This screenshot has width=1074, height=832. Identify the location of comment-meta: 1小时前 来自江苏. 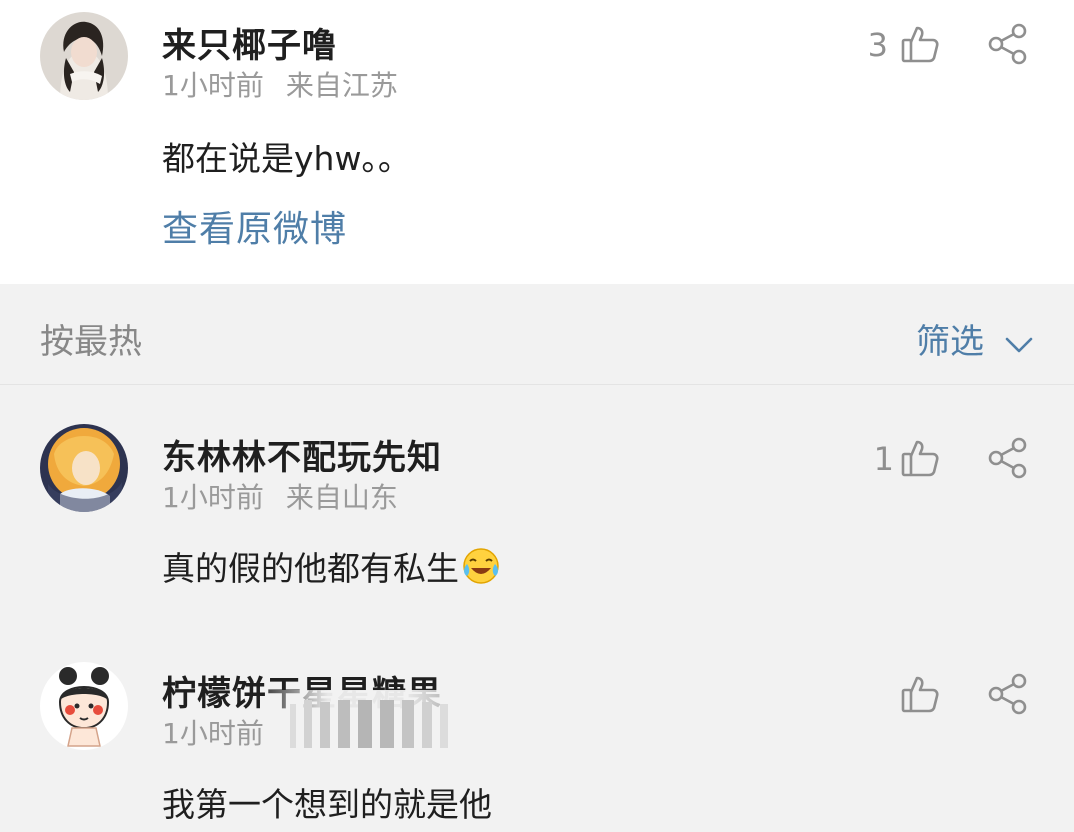
(280, 84).